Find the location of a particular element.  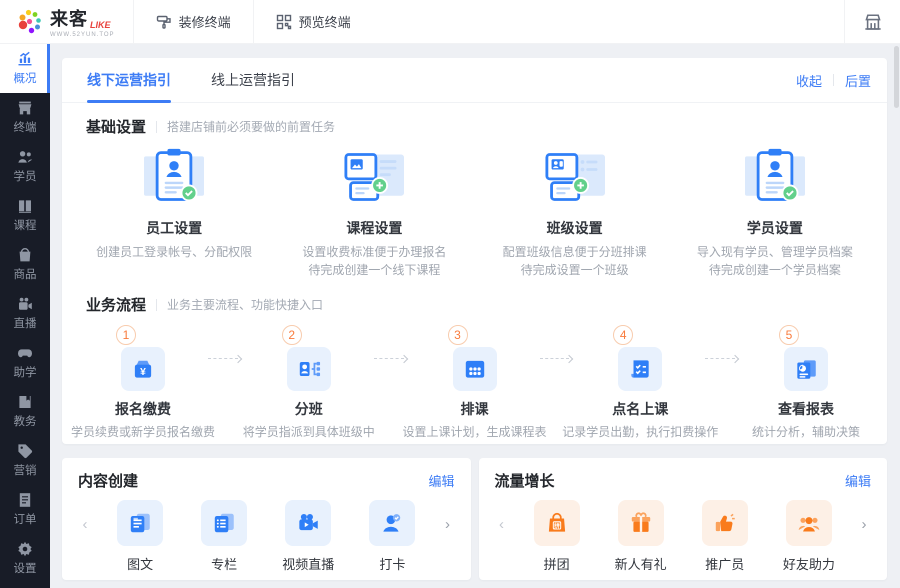

calendar-grid-icon is located at coordinates (474, 369).